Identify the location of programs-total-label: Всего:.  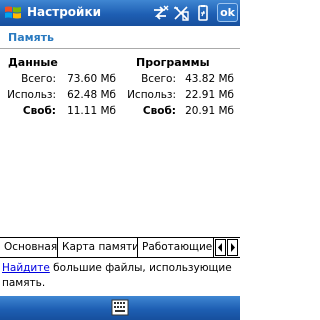
(158, 79).